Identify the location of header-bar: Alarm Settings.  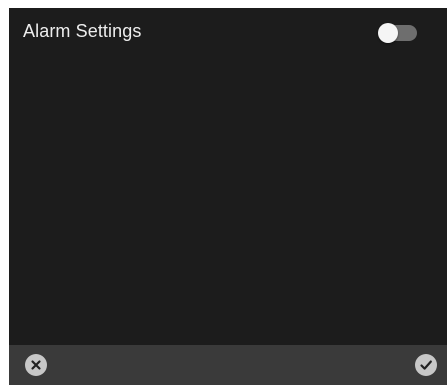
(228, 32).